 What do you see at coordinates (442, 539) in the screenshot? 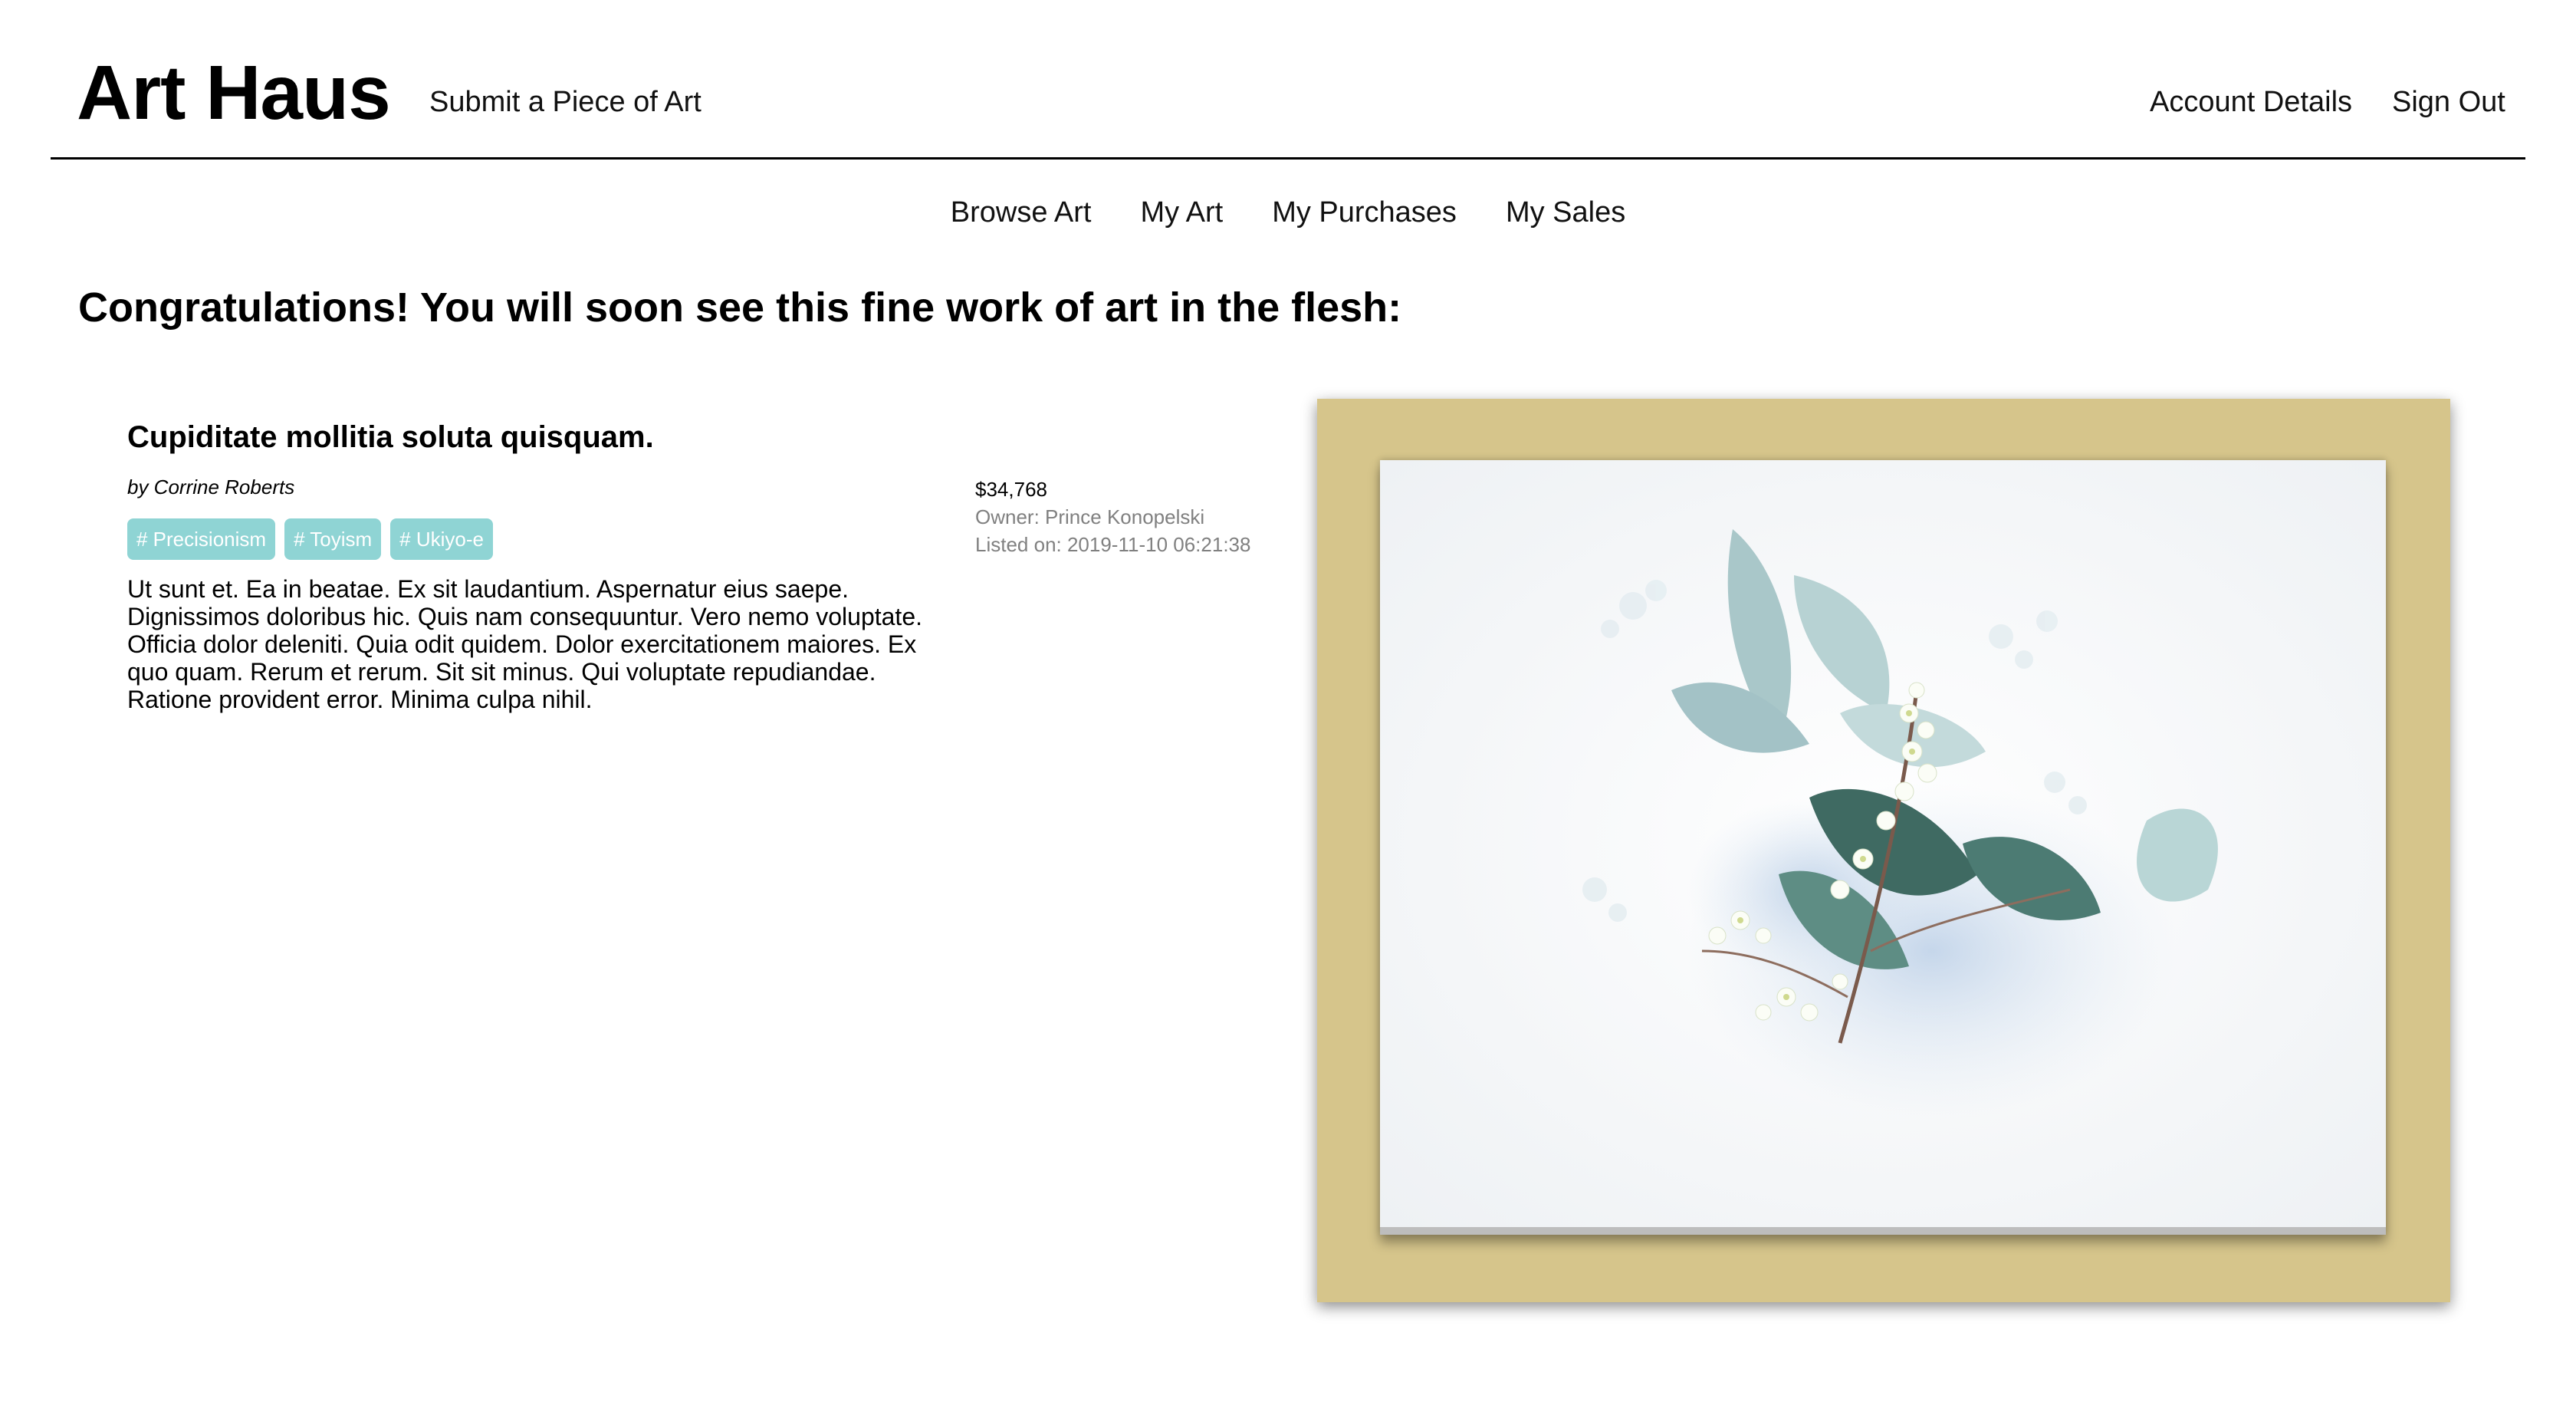
I see `tag-ukiyo-e: # Ukiyo-e` at bounding box center [442, 539].